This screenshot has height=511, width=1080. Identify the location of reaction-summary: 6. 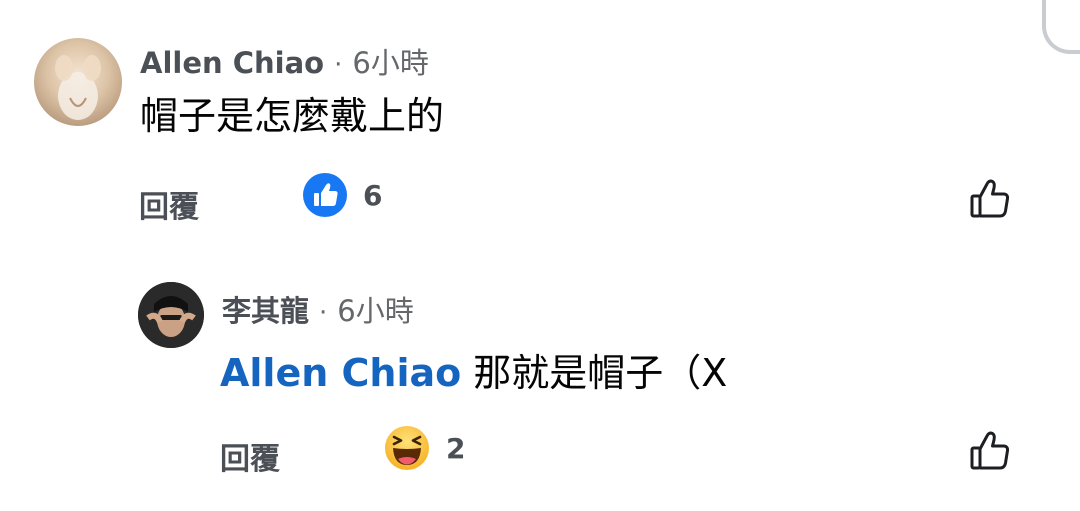
(342, 195).